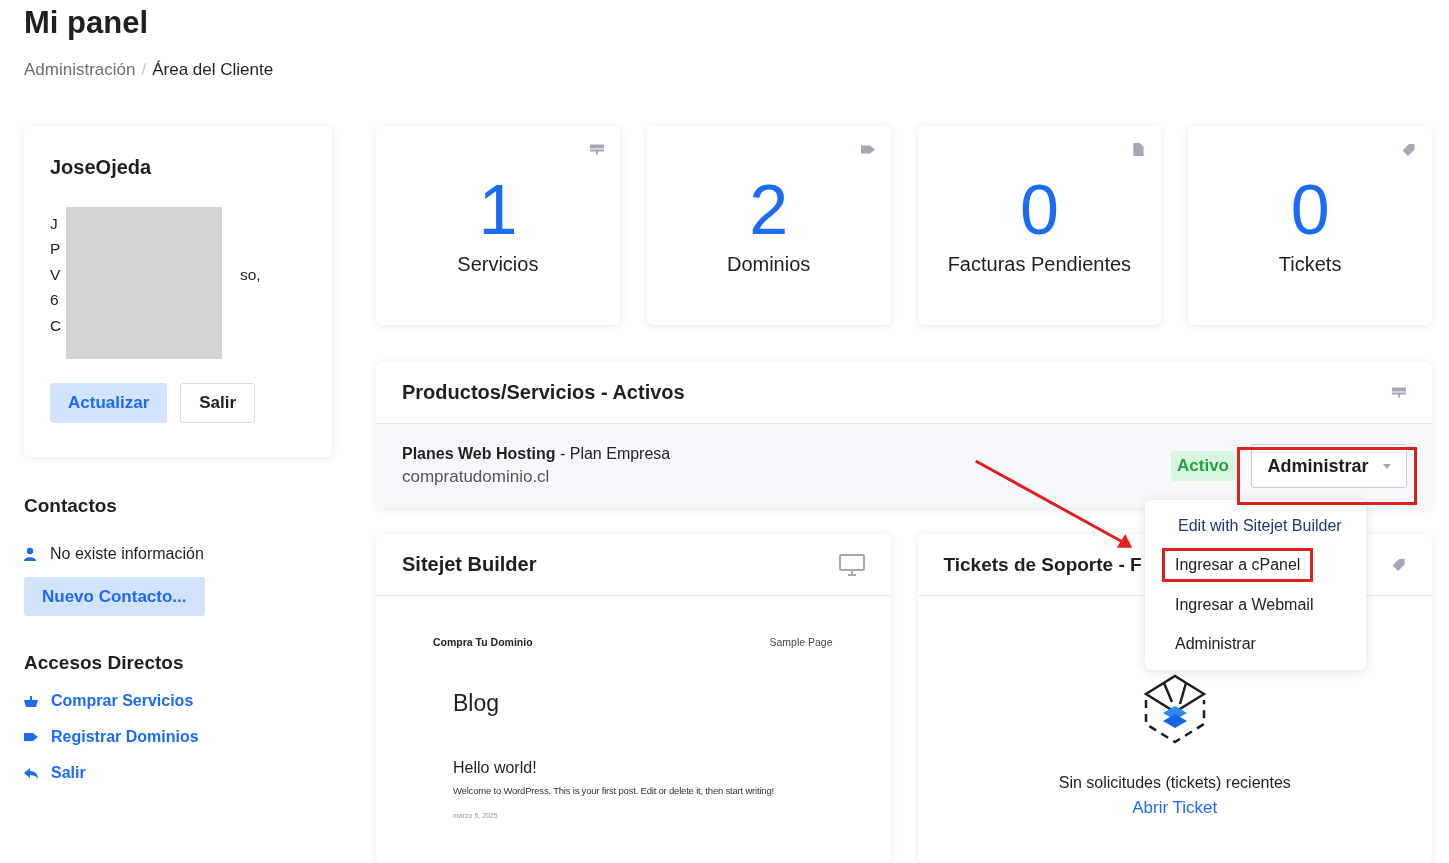 This screenshot has width=1449, height=863. I want to click on address-text: J, so click(54, 223).